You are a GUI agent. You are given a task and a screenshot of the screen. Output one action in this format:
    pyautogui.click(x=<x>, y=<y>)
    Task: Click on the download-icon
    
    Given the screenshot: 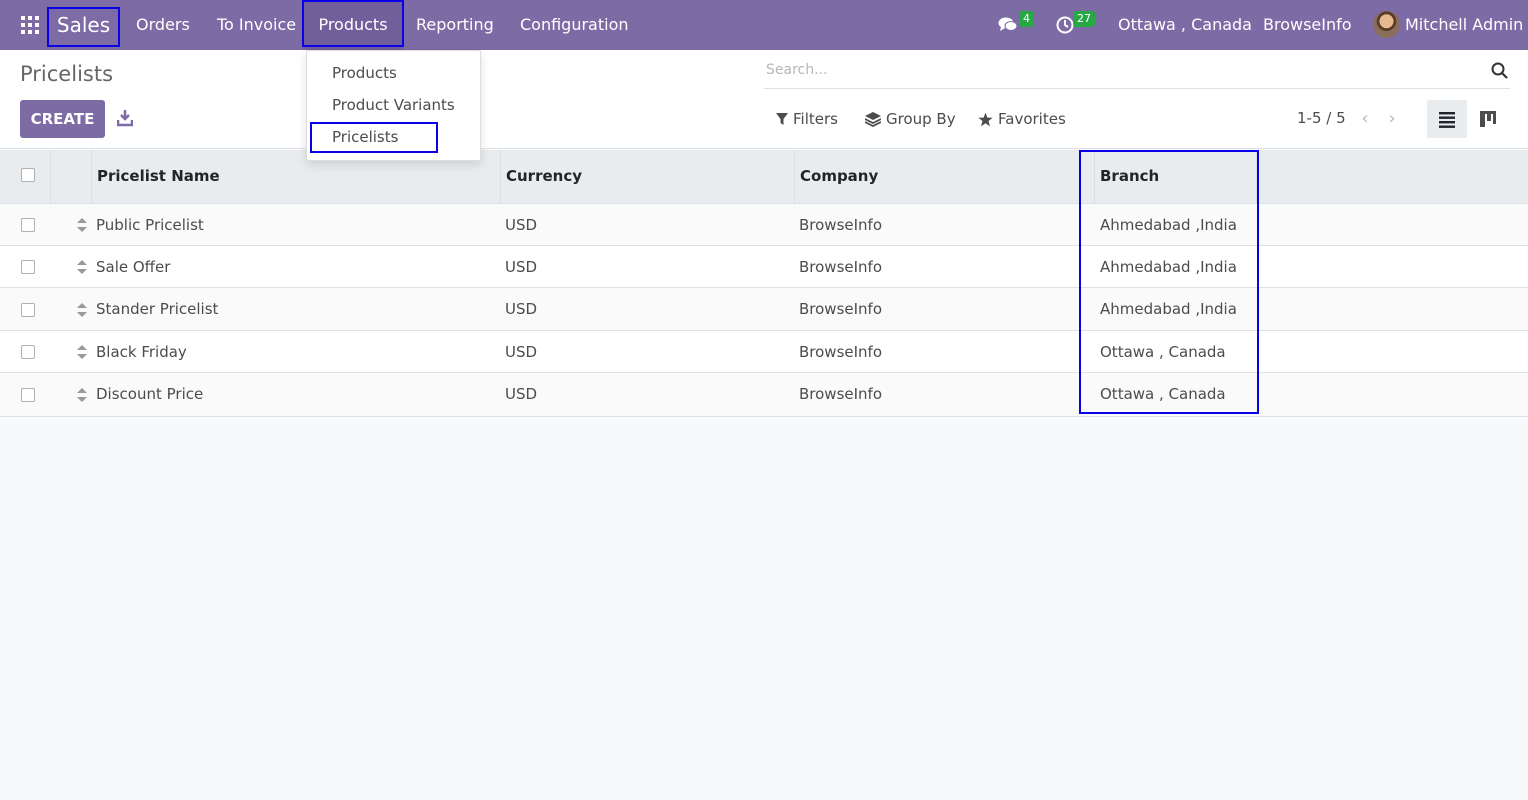 What is the action you would take?
    pyautogui.click(x=125, y=118)
    